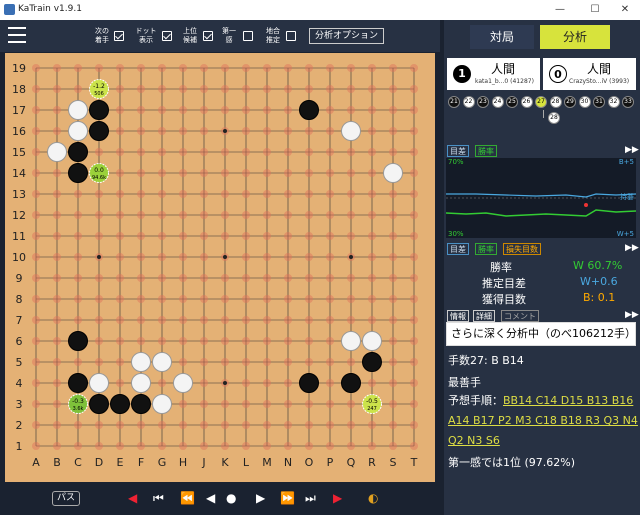 The height and width of the screenshot is (515, 640). What do you see at coordinates (337, 498) in the screenshot?
I see `next-mistake-icon: ▶` at bounding box center [337, 498].